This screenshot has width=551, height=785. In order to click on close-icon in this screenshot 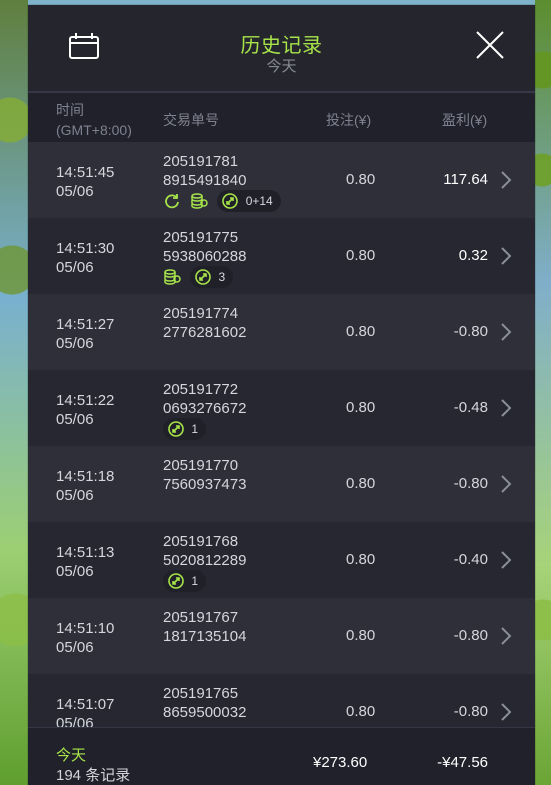, I will do `click(490, 45)`.